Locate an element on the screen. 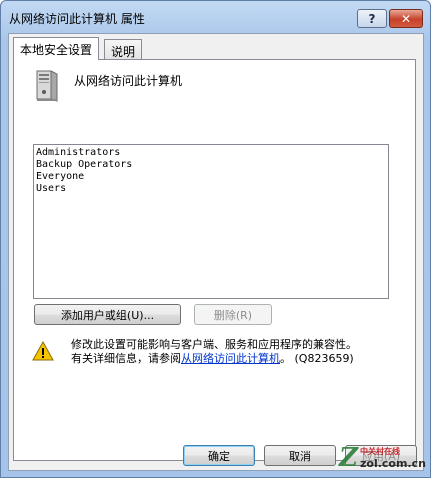  zol-logo-icon: Z is located at coordinates (348, 457).